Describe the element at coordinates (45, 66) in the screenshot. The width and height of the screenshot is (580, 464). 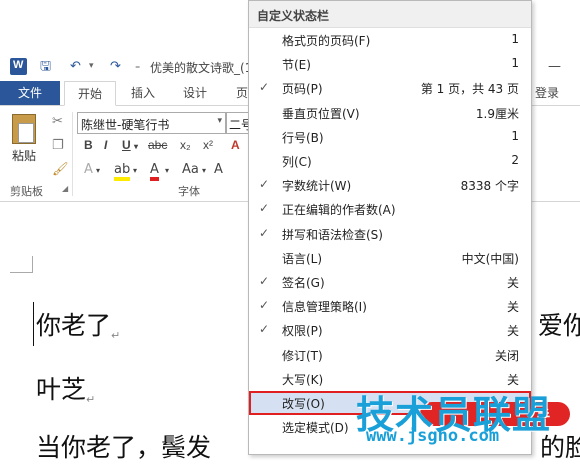
I see `save-icon: 🖫` at that location.